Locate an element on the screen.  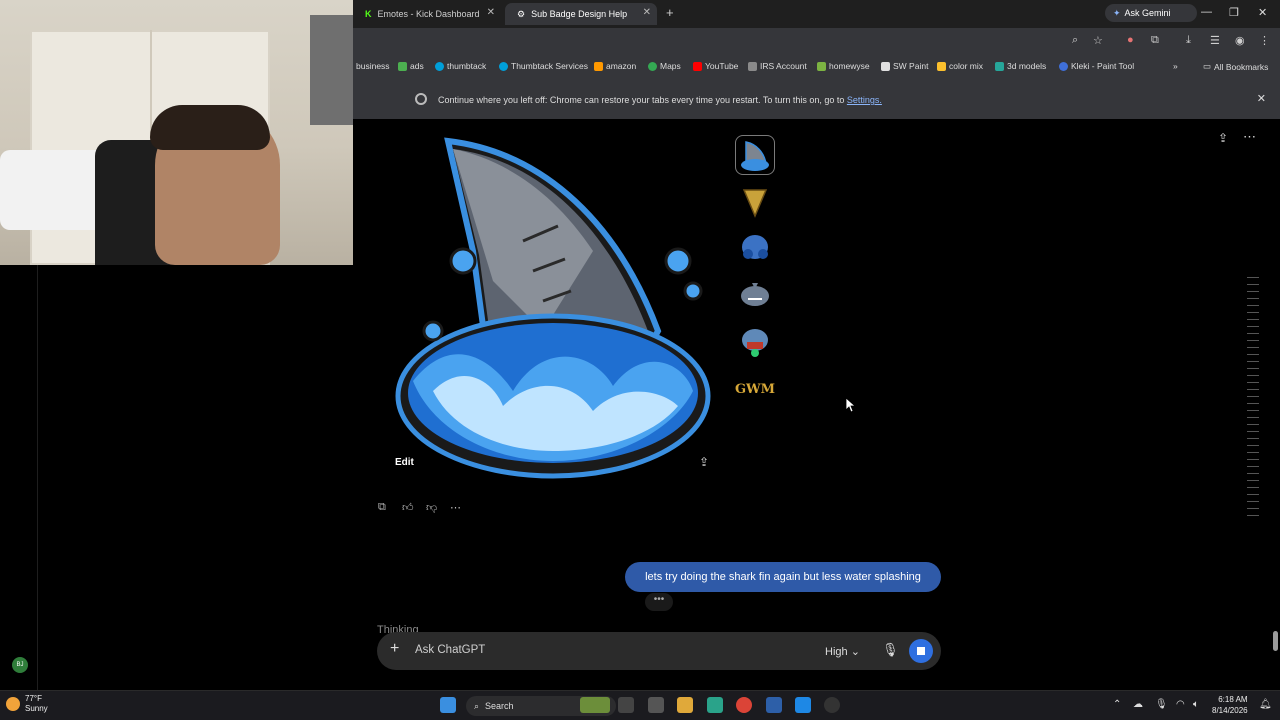
windows-start-icon is located at coordinates (448, 705).